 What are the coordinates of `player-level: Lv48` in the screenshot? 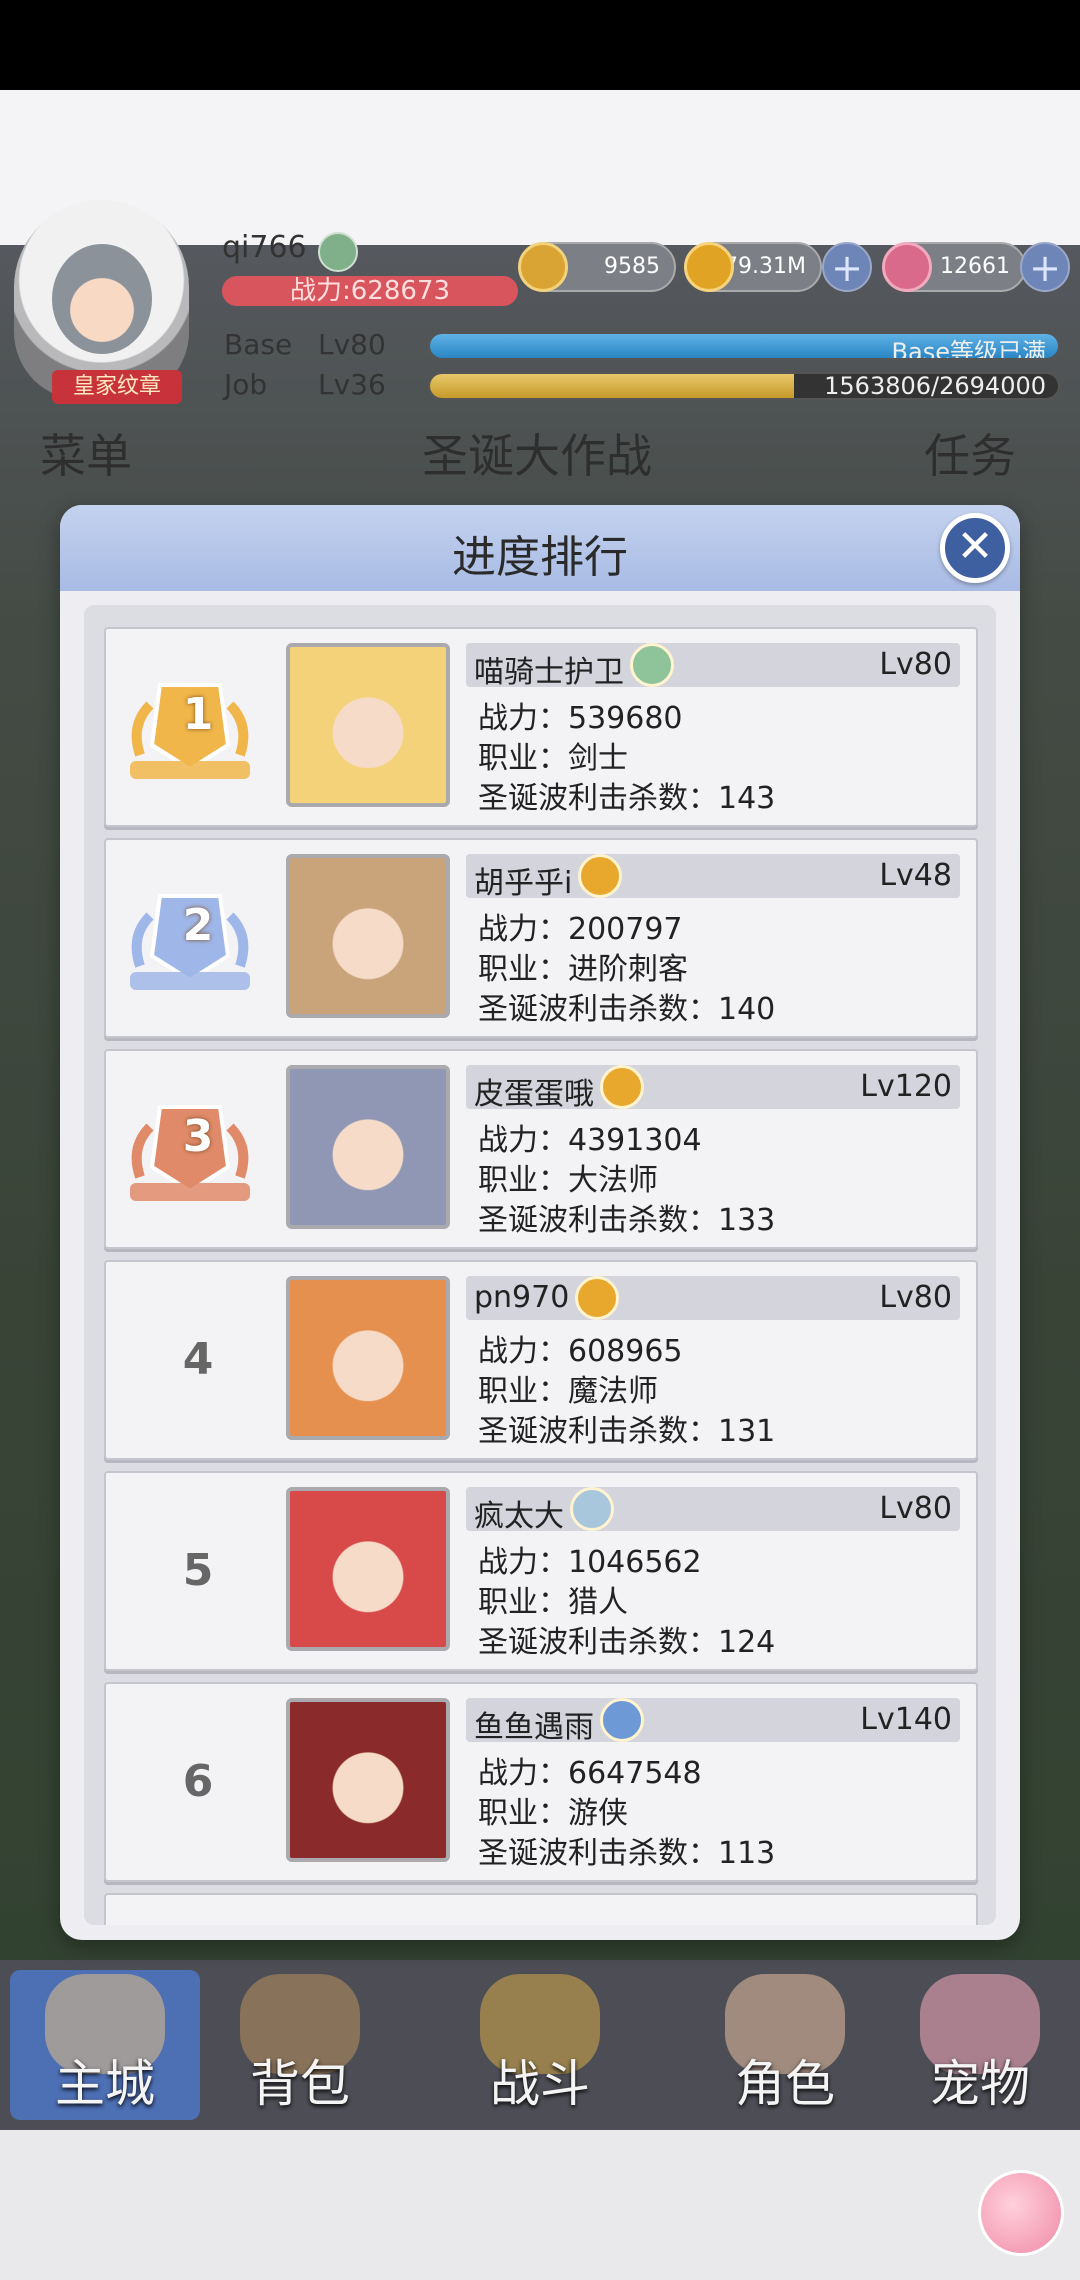 It's located at (915, 875).